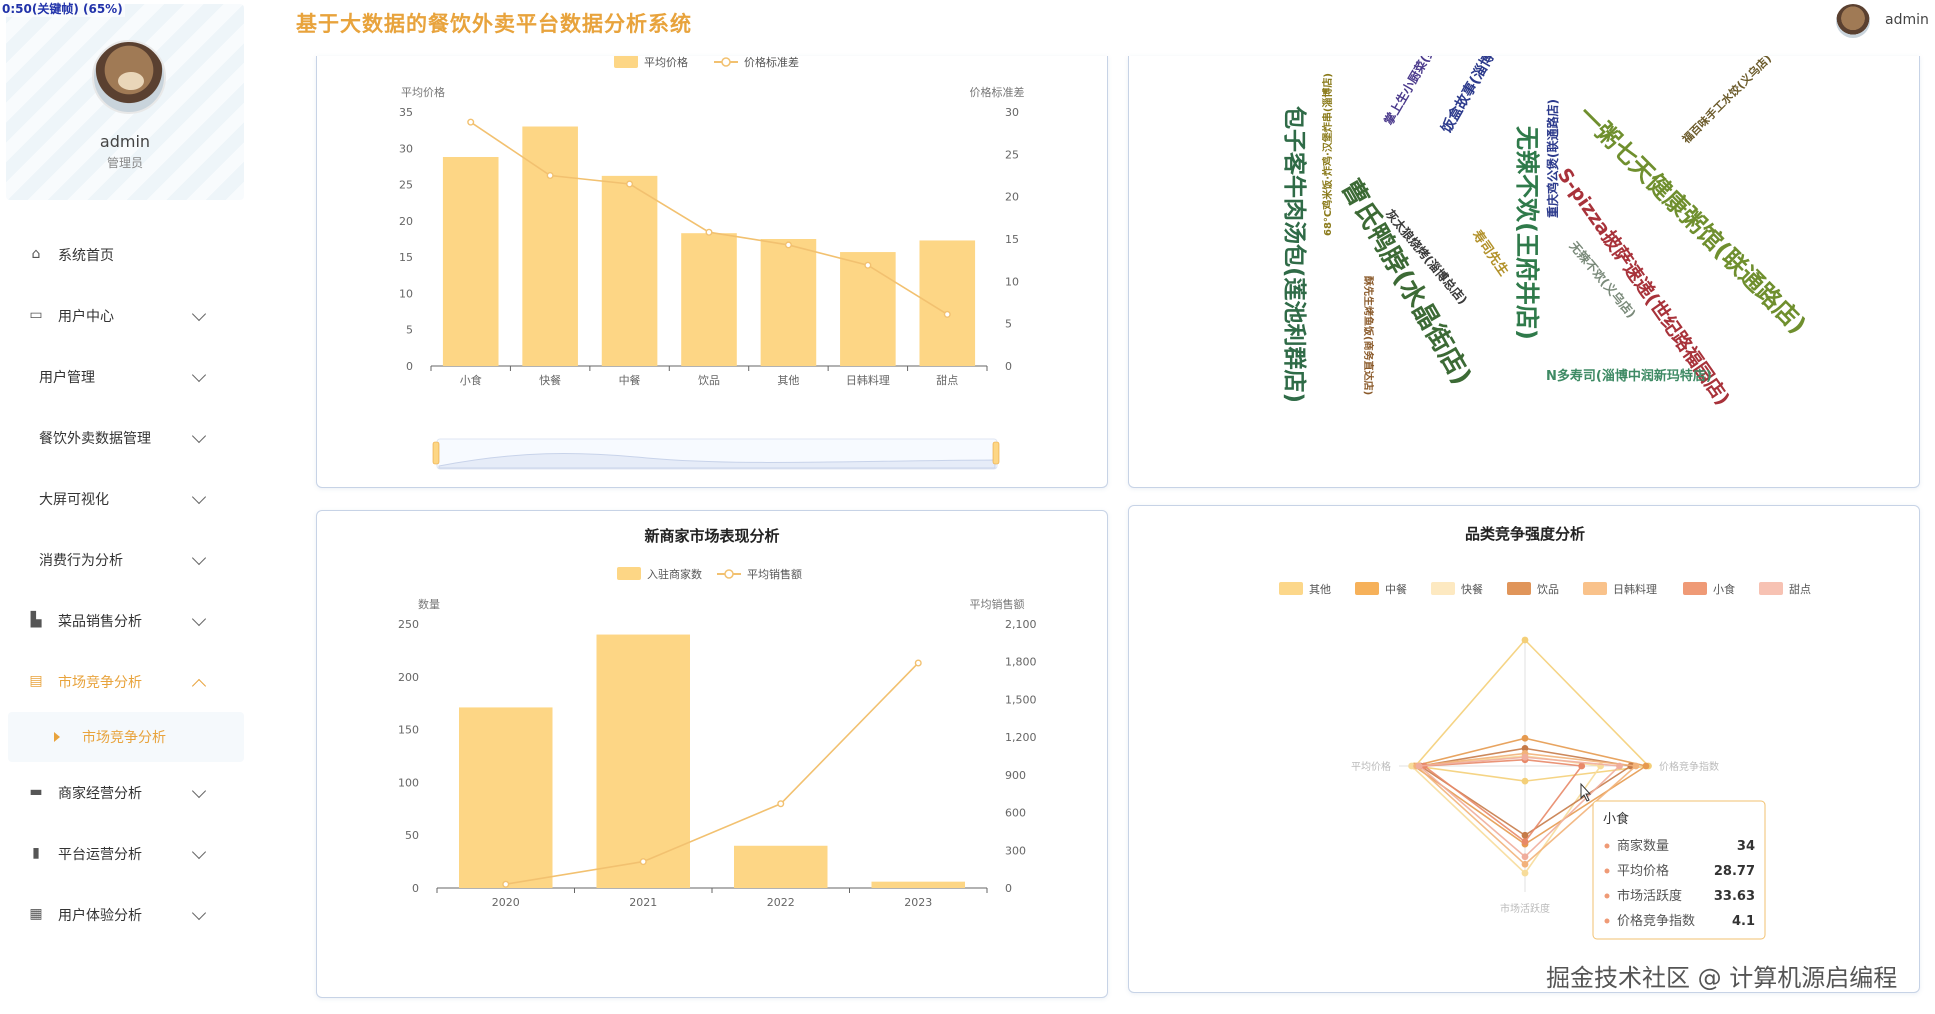 The width and height of the screenshot is (1935, 1014). What do you see at coordinates (1552, 158) in the screenshot?
I see `wordcloud-word: 重庆鸡公煲(联通路店)` at bounding box center [1552, 158].